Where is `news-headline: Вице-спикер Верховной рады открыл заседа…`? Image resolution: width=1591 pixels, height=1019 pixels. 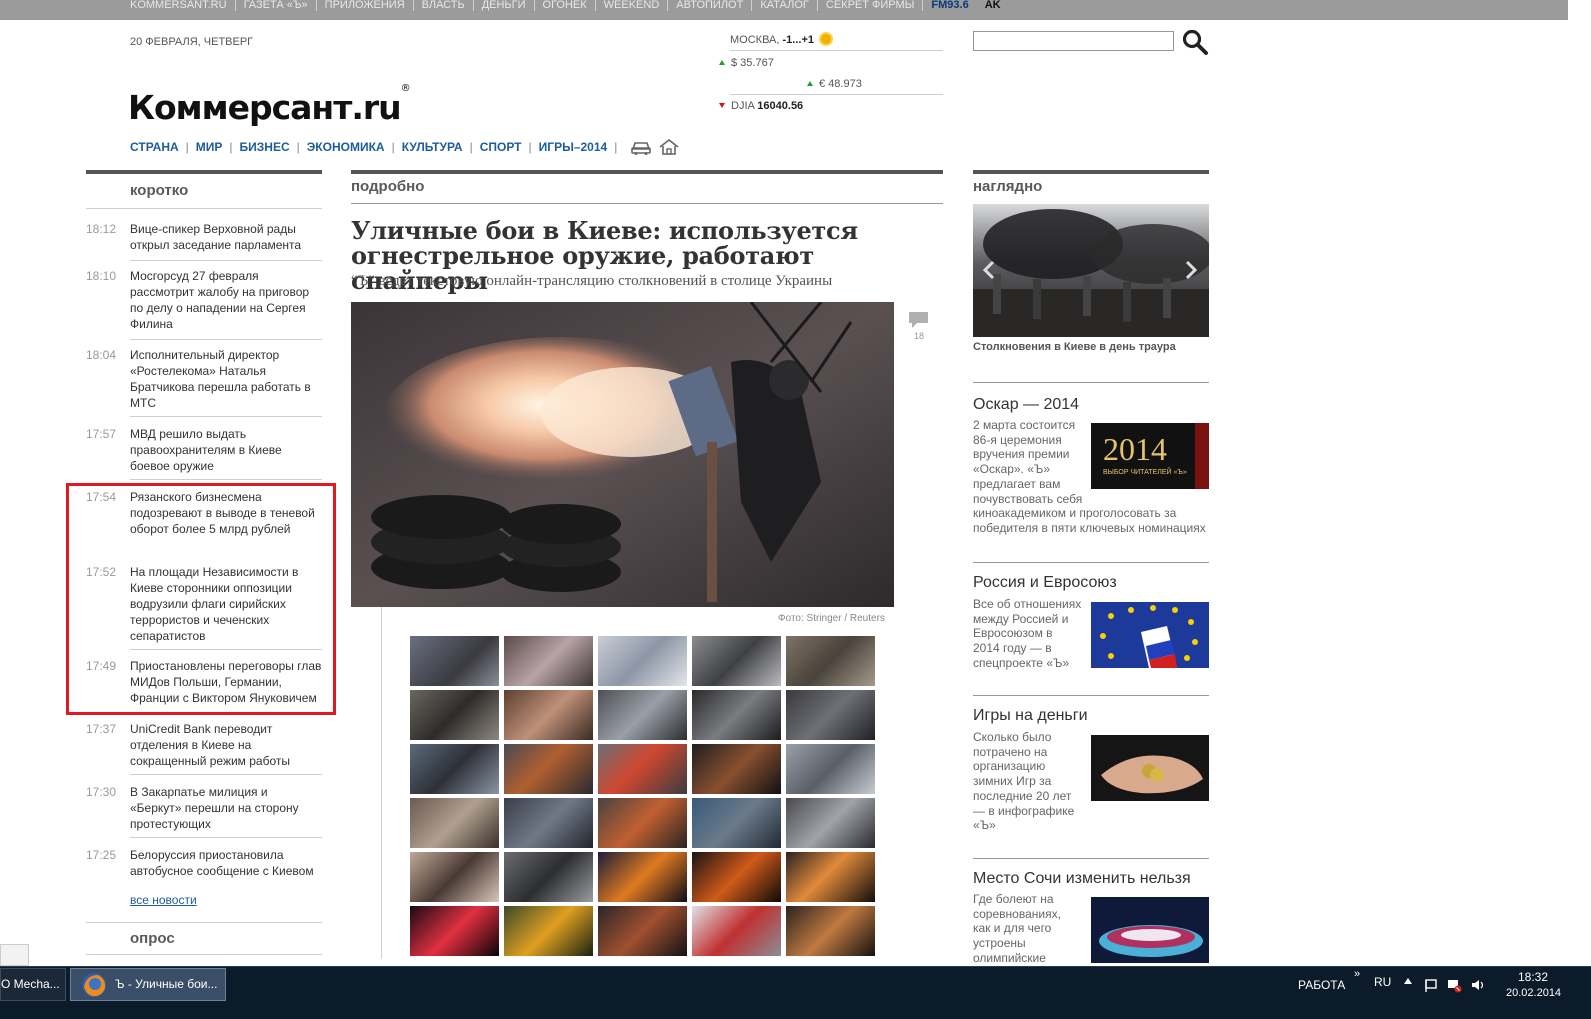
news-headline: Вице-спикер Верховной рады открыл заседа… is located at coordinates (226, 237).